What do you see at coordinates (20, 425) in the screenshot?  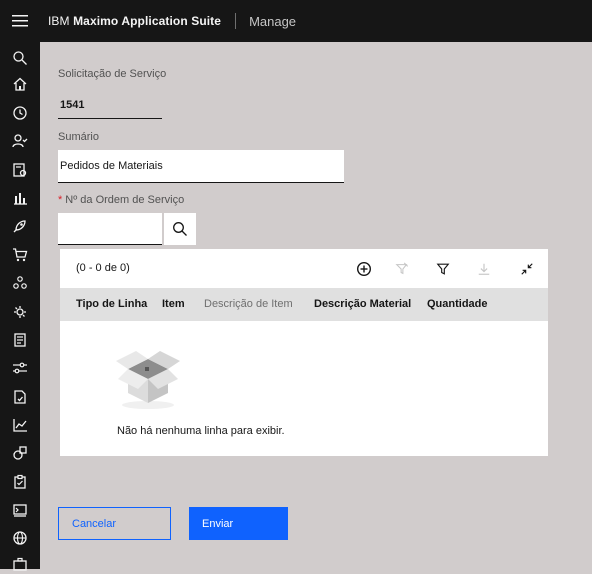 I see `line-chart-icon` at bounding box center [20, 425].